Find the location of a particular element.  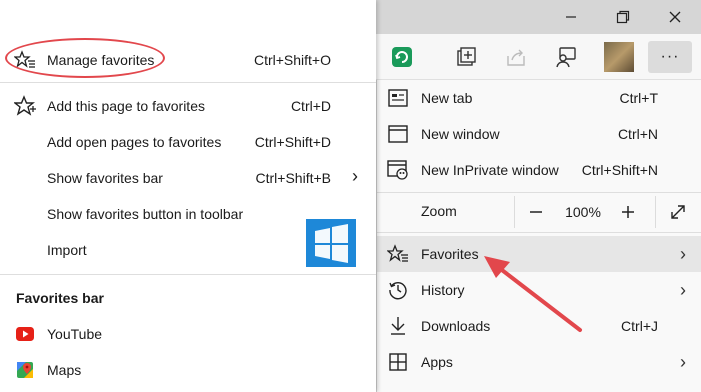

menu-item-shortcut: Ctrl+T is located at coordinates (639, 98).